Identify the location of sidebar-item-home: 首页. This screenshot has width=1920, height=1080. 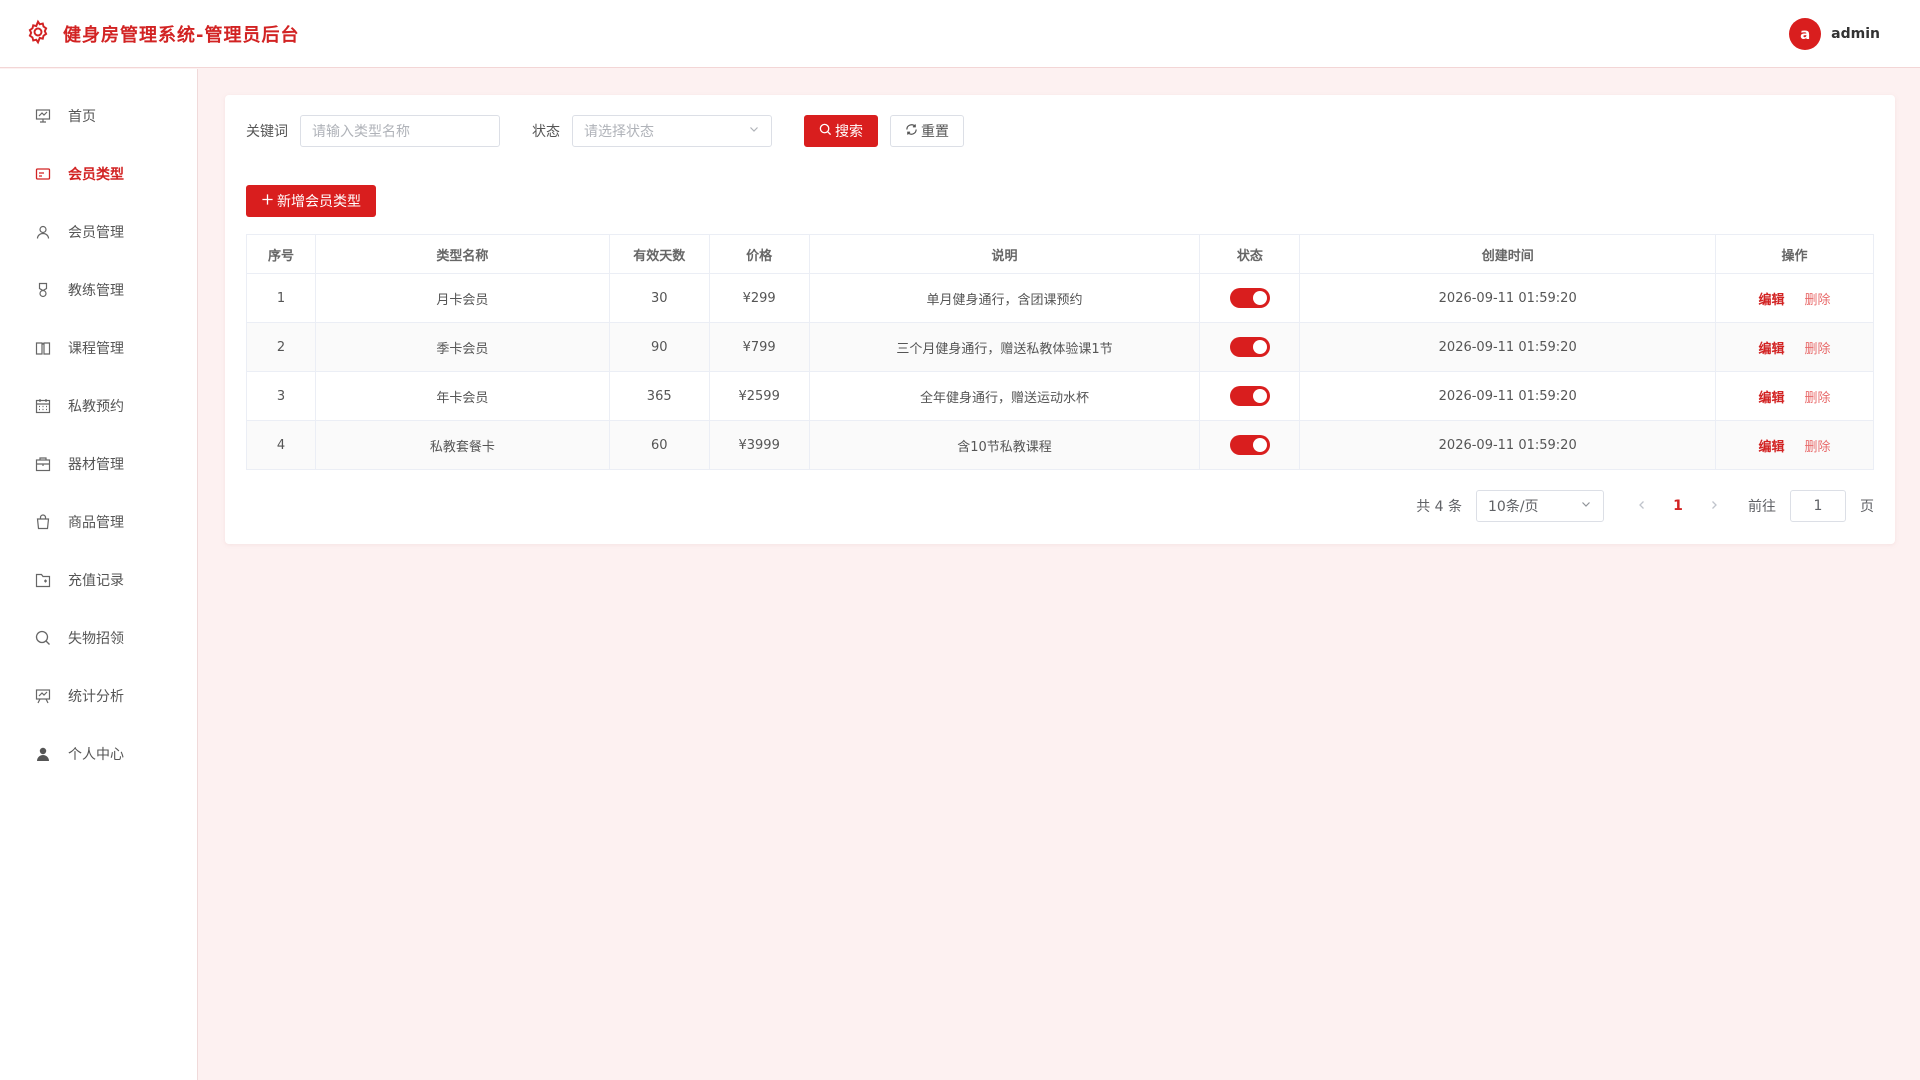
(98, 116).